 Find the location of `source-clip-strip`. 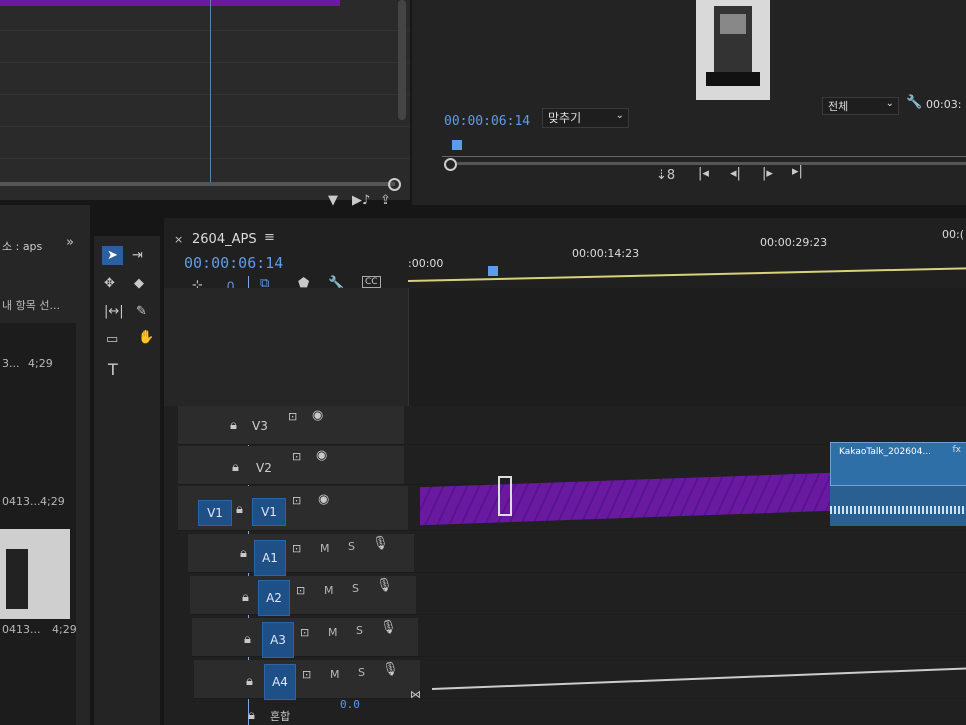

source-clip-strip is located at coordinates (170, 3).